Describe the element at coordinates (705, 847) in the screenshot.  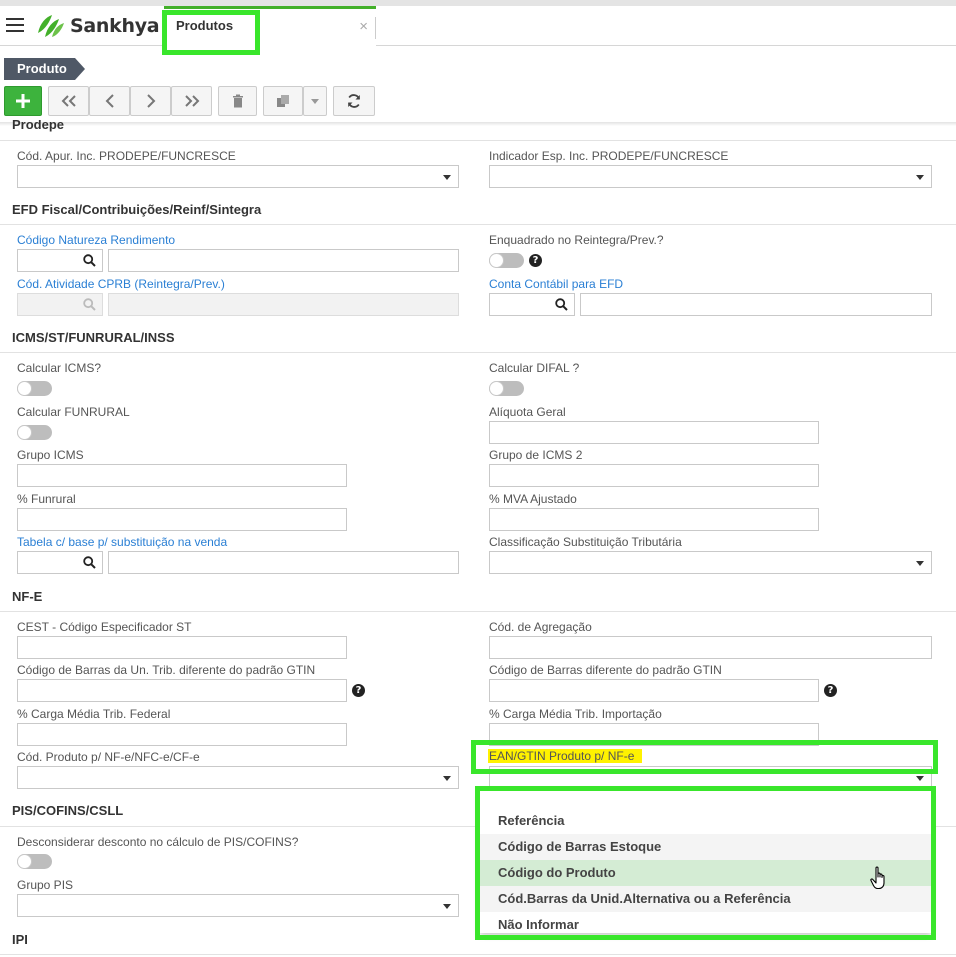
I see `dropdown-option: Código de Barras Estoque` at that location.